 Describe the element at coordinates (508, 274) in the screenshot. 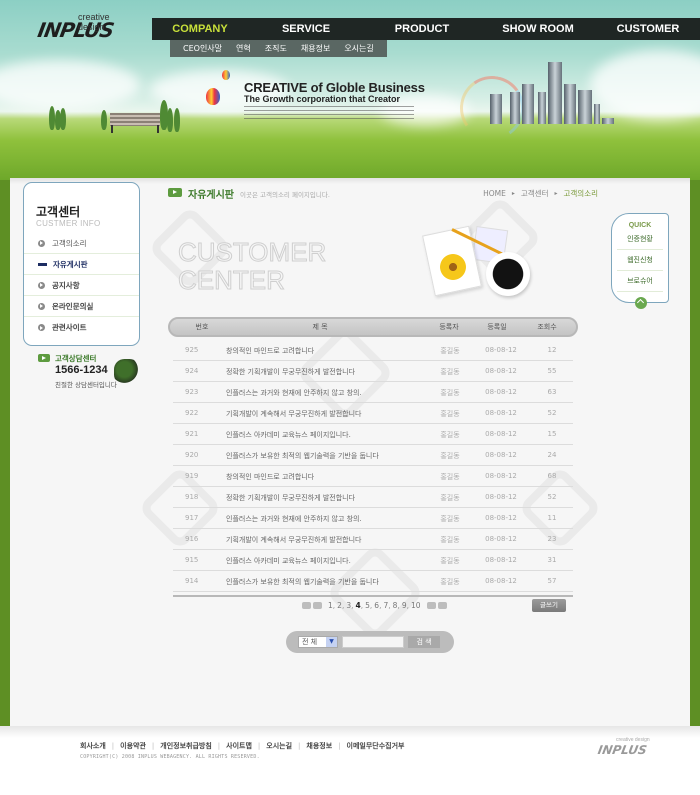

I see `coffee-cup-icon` at that location.